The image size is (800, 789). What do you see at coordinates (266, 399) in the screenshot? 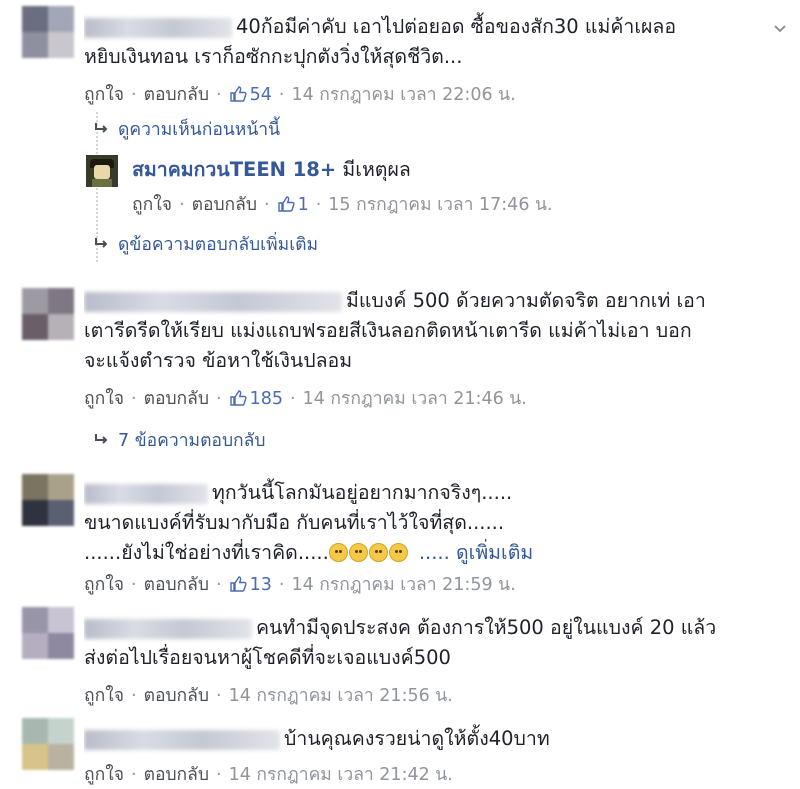
I see `like-count: 185` at bounding box center [266, 399].